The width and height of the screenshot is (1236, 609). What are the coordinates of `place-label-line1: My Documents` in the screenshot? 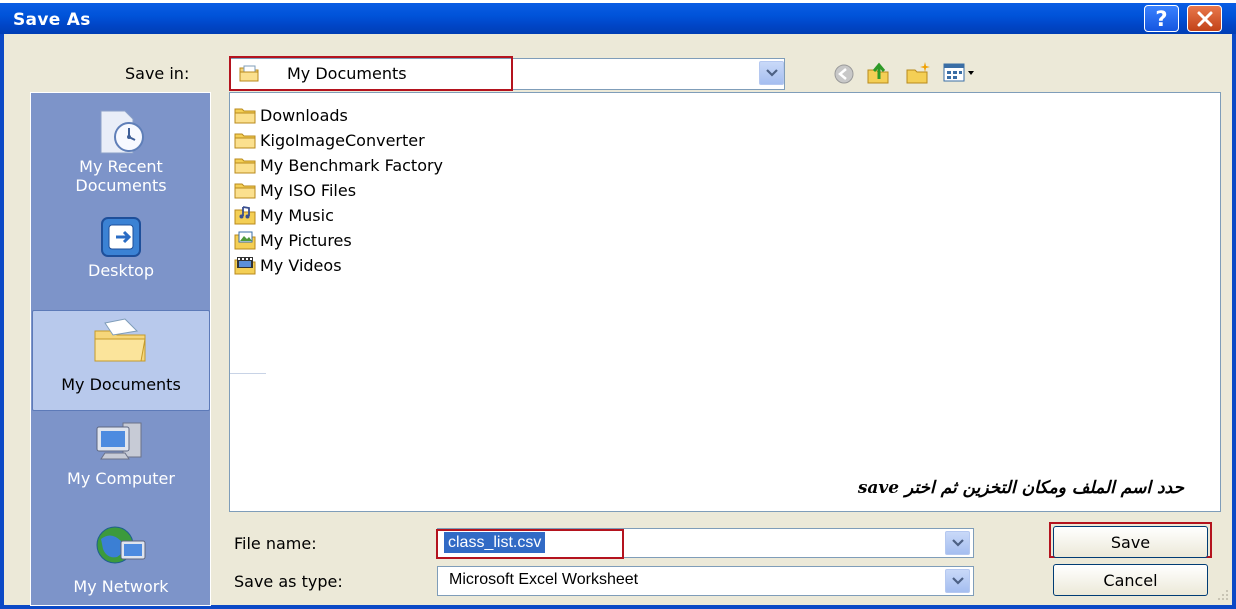 It's located at (121, 384).